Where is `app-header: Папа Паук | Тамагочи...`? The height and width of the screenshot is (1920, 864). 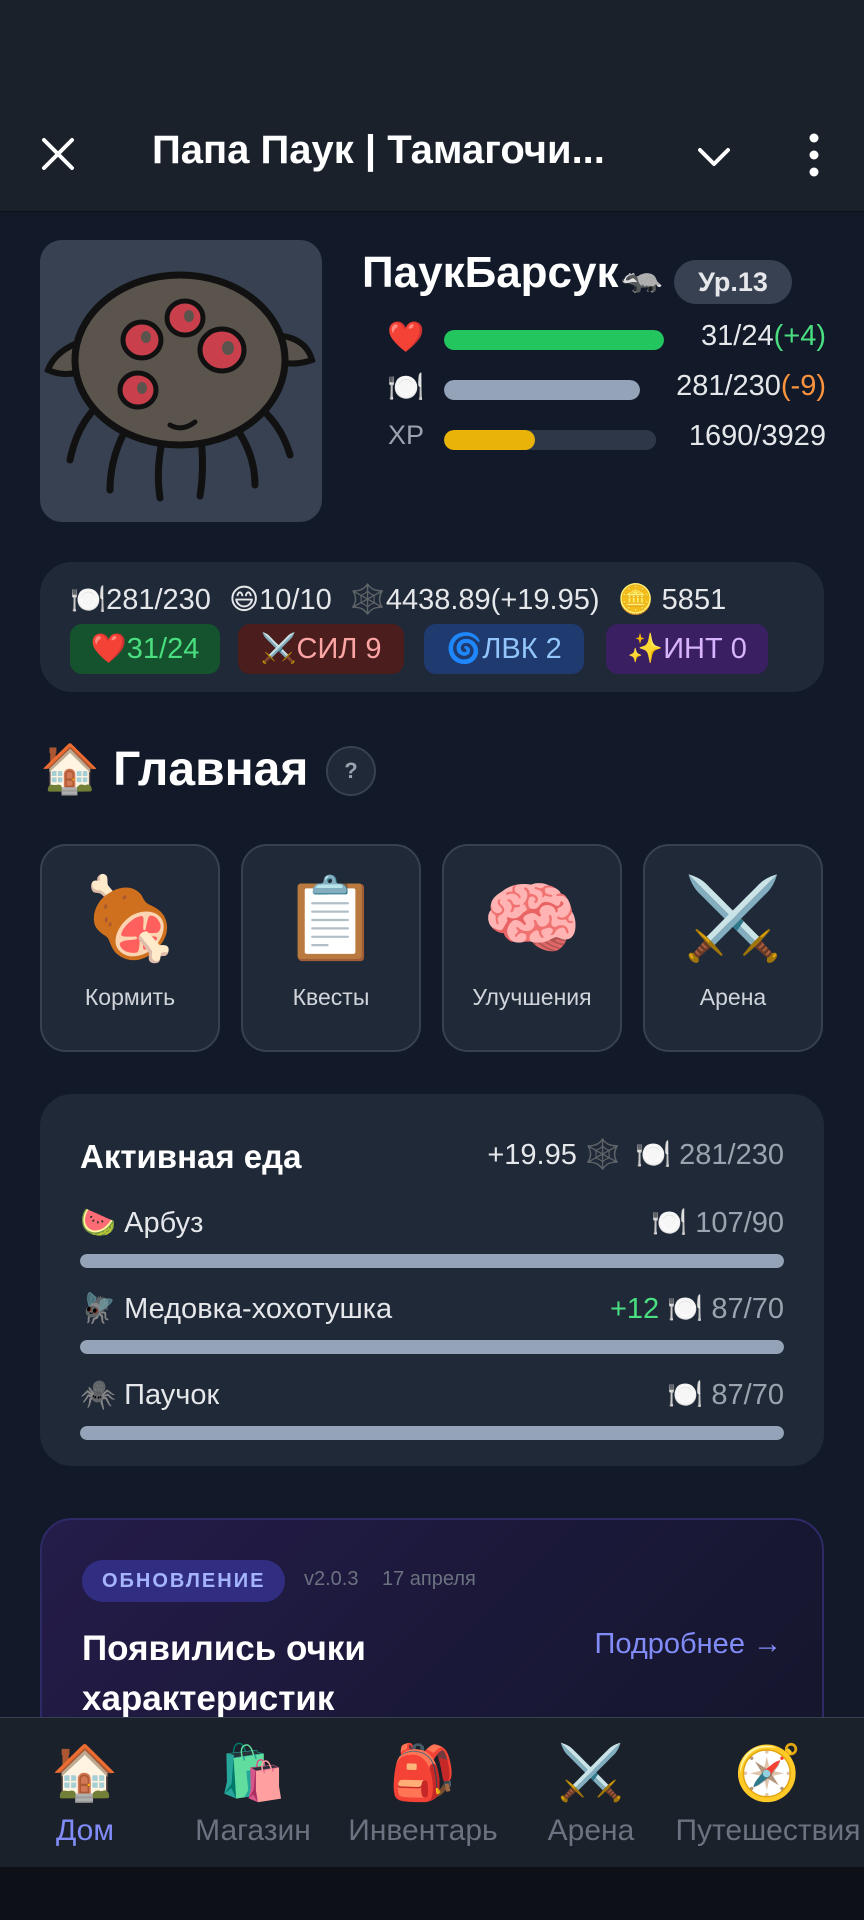
app-header: Папа Паук | Тамагочи... is located at coordinates (432, 156).